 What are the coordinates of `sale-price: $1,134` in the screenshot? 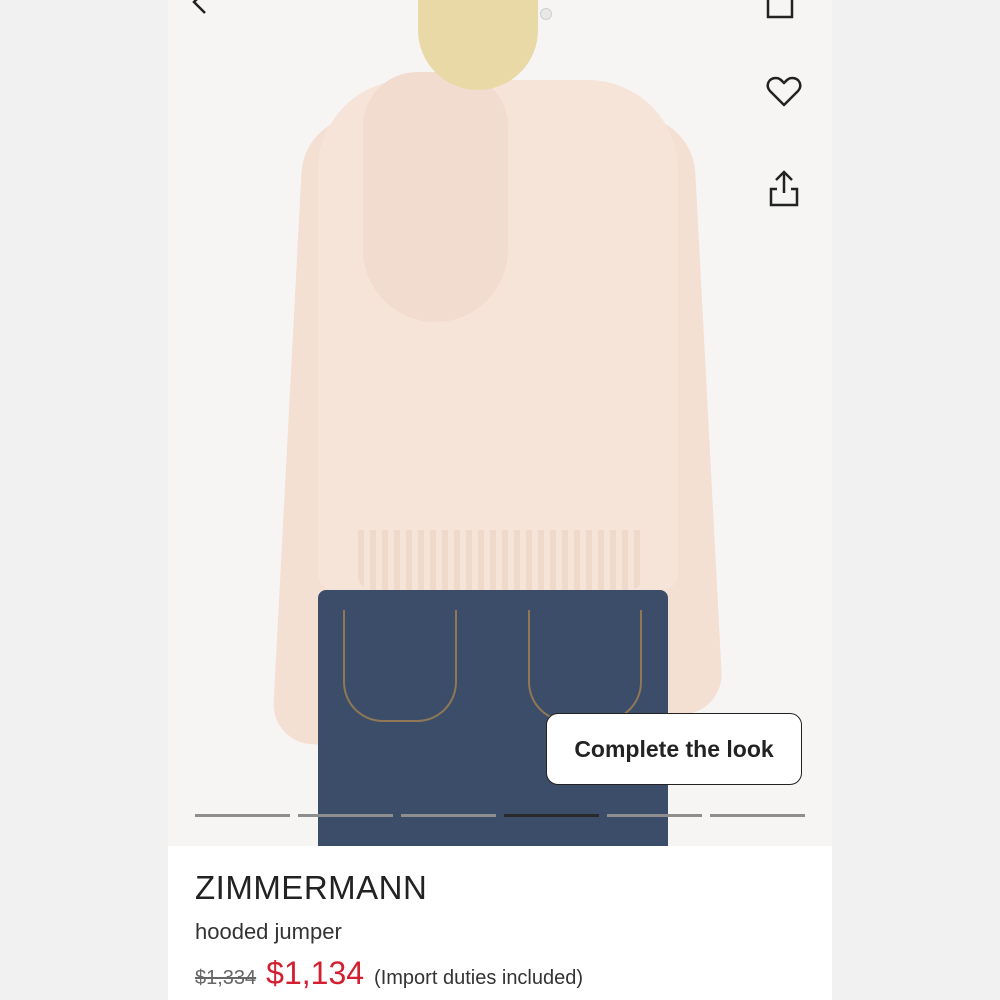 It's located at (315, 973).